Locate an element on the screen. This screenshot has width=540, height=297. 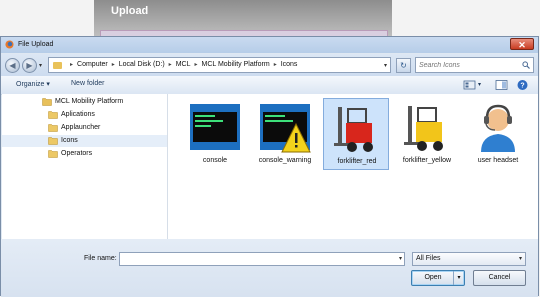
file-type-value: All Files is located at coordinates (428, 258).